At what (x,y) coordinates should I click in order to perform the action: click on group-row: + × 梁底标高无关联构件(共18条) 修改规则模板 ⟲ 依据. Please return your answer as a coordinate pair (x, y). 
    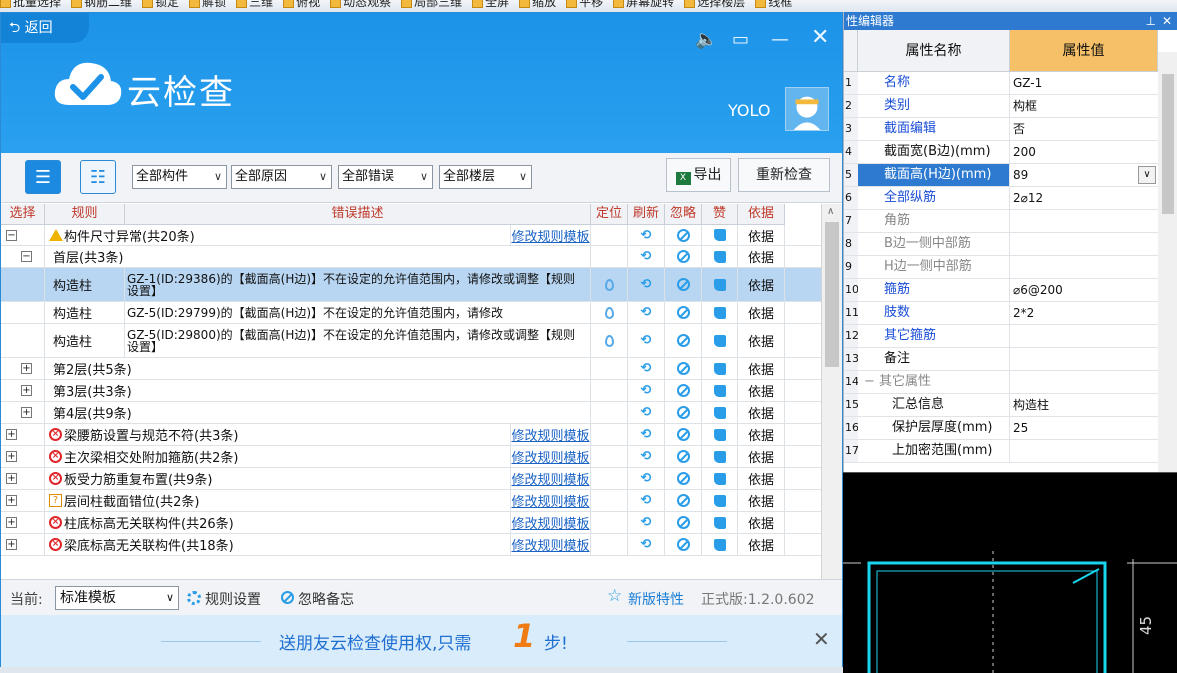
    Looking at the image, I should click on (411, 545).